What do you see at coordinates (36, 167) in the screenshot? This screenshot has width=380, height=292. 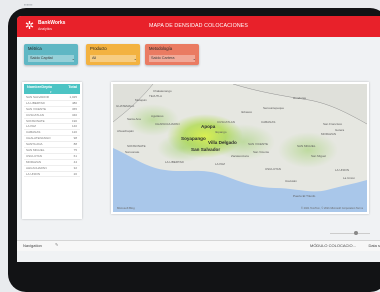 I see `row-name: AHUACHAPAN` at bounding box center [36, 167].